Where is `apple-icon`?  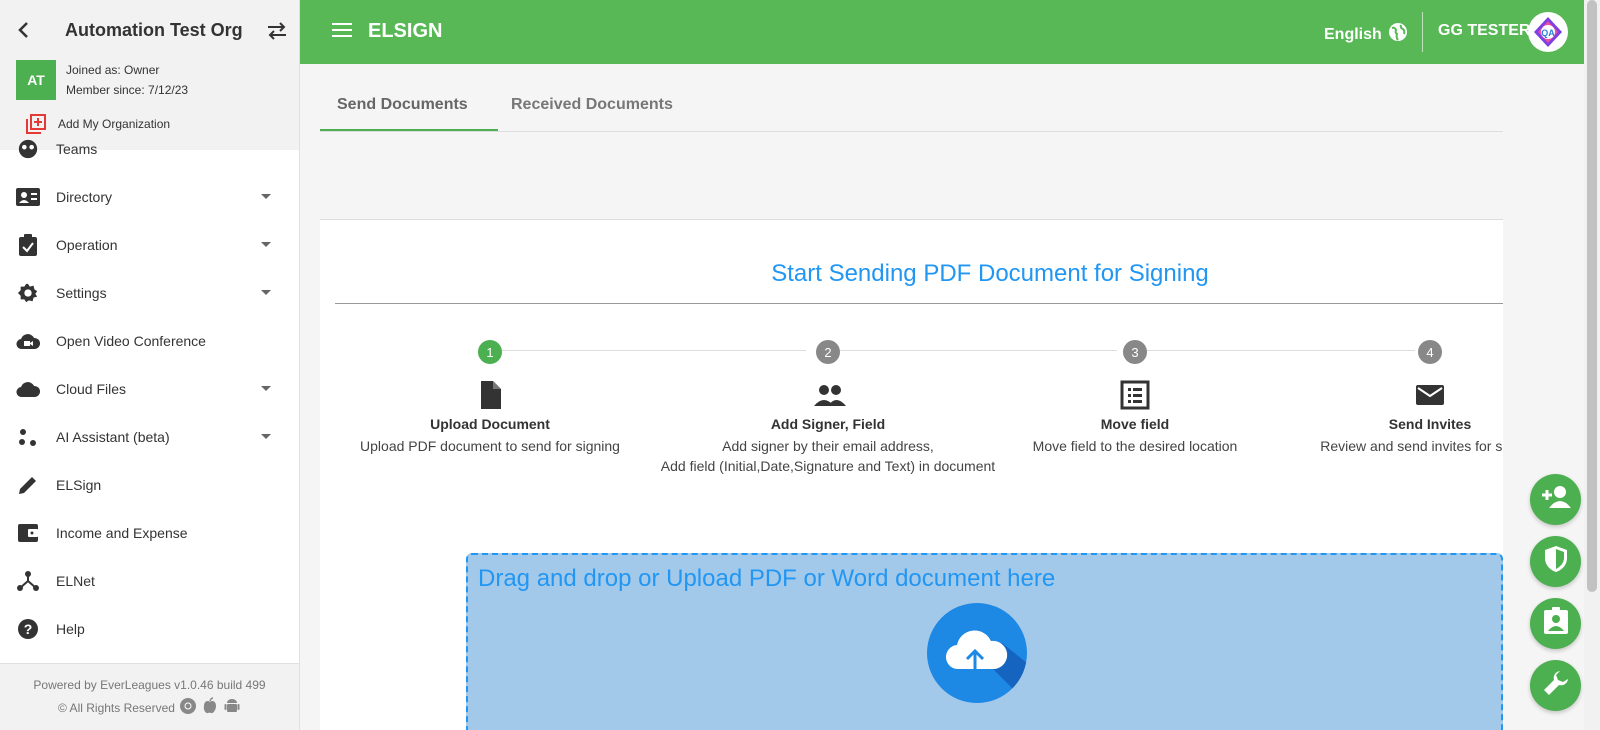
apple-icon is located at coordinates (210, 707).